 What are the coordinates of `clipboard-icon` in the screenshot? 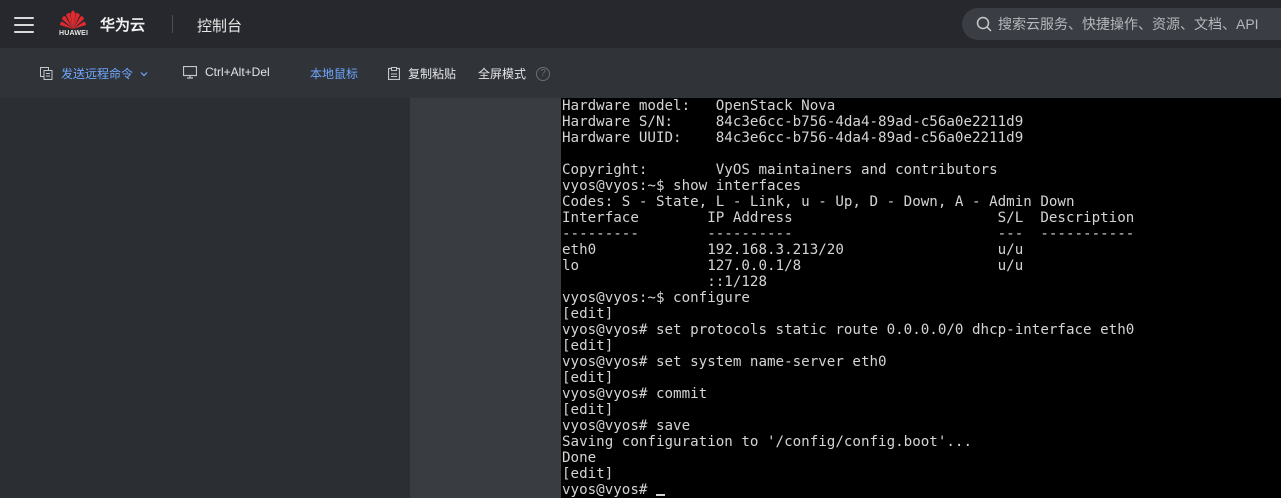 It's located at (394, 73).